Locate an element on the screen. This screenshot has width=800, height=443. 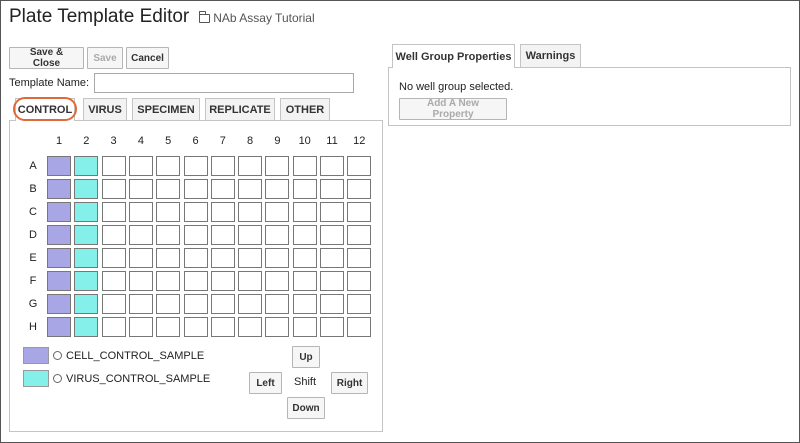
well-E10 is located at coordinates (304, 258).